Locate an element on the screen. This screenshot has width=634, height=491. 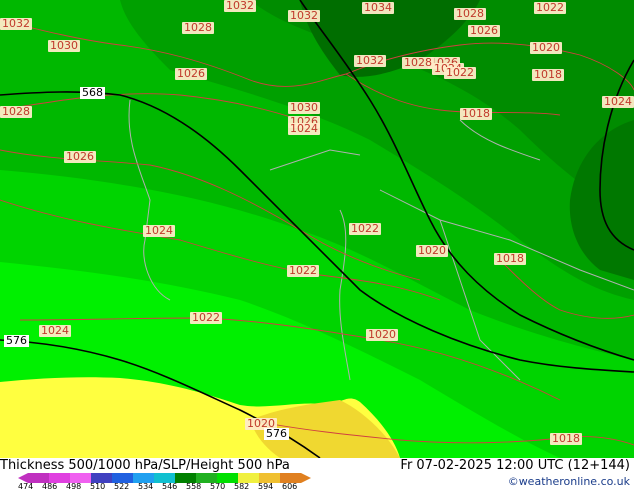
forecast-datetime: Fr 07-02-2025 12:00 UTC (12+144) is located at coordinates (515, 465).